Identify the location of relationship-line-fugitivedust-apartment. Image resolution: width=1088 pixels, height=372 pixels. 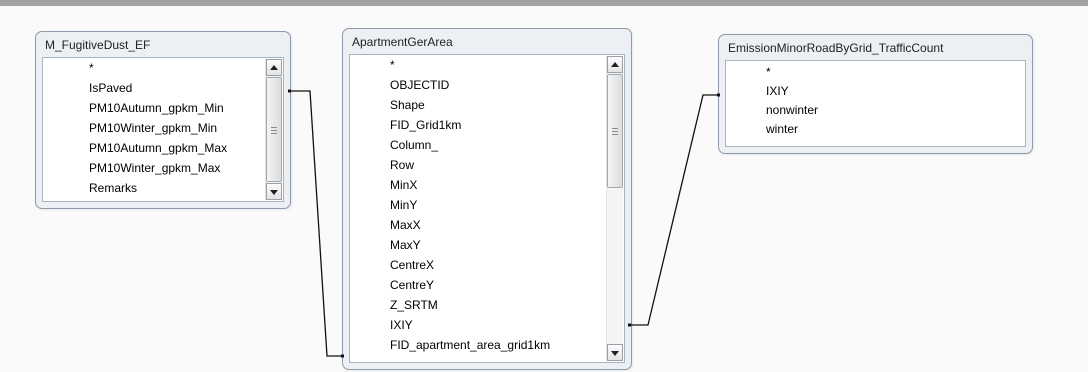
(316, 223).